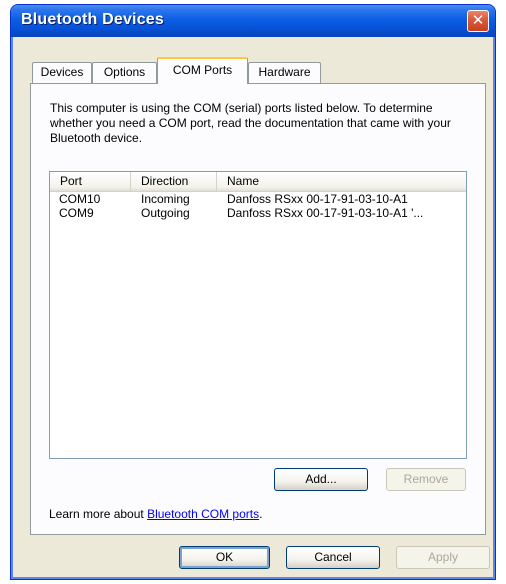 The width and height of the screenshot is (506, 584). Describe the element at coordinates (165, 213) in the screenshot. I see `direction-cell: Outgoing` at that location.